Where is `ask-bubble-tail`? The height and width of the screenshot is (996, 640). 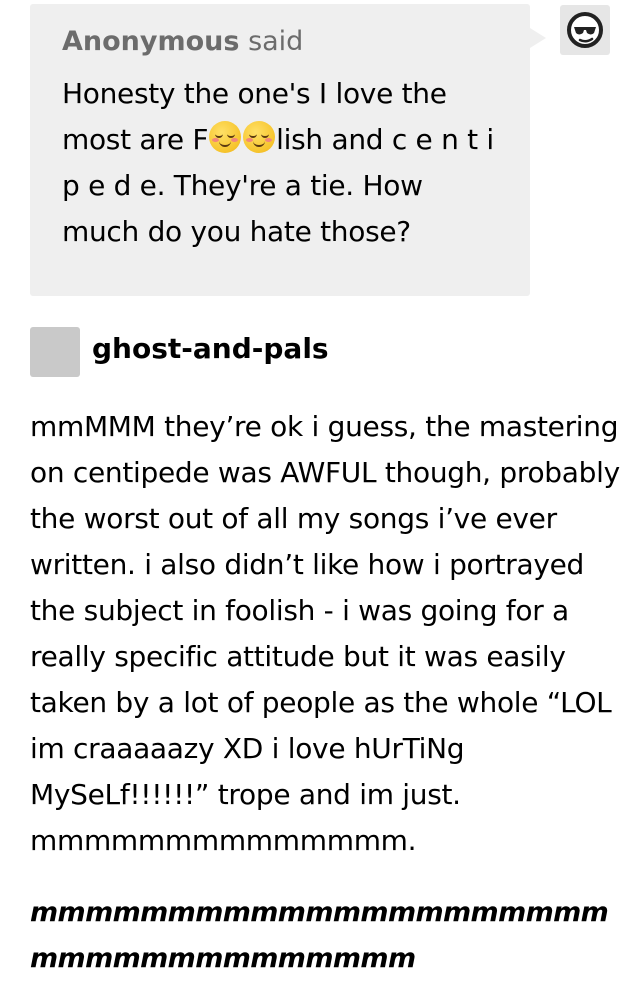
ask-bubble-tail is located at coordinates (538, 38).